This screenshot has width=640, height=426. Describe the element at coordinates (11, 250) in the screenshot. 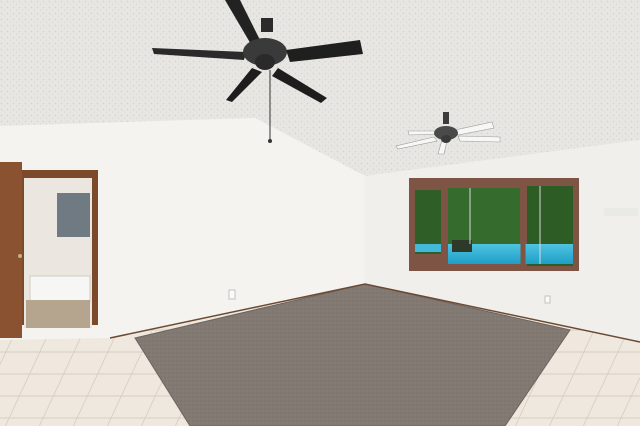

I see `open-door` at that location.